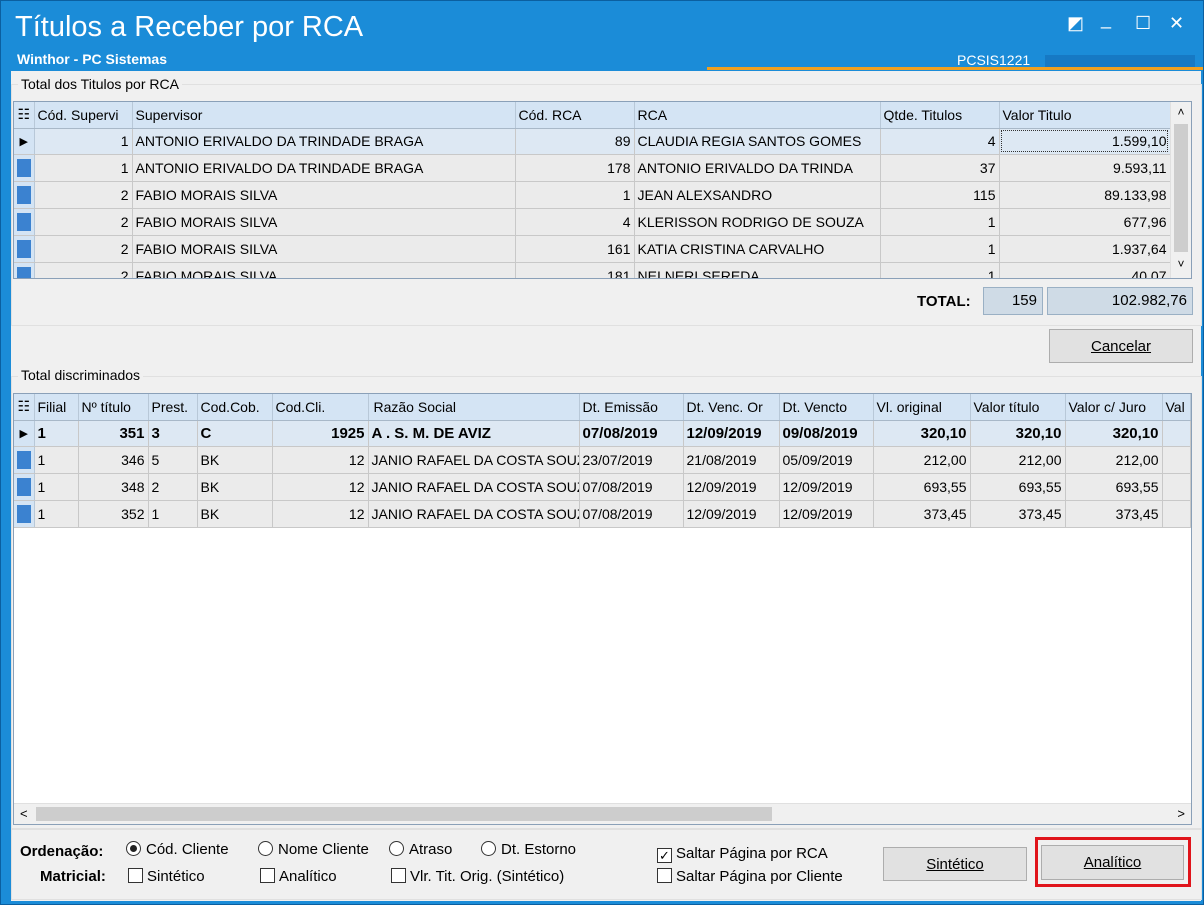 This screenshot has height=905, width=1204. What do you see at coordinates (324, 115) in the screenshot?
I see `column-header: Supervisor` at bounding box center [324, 115].